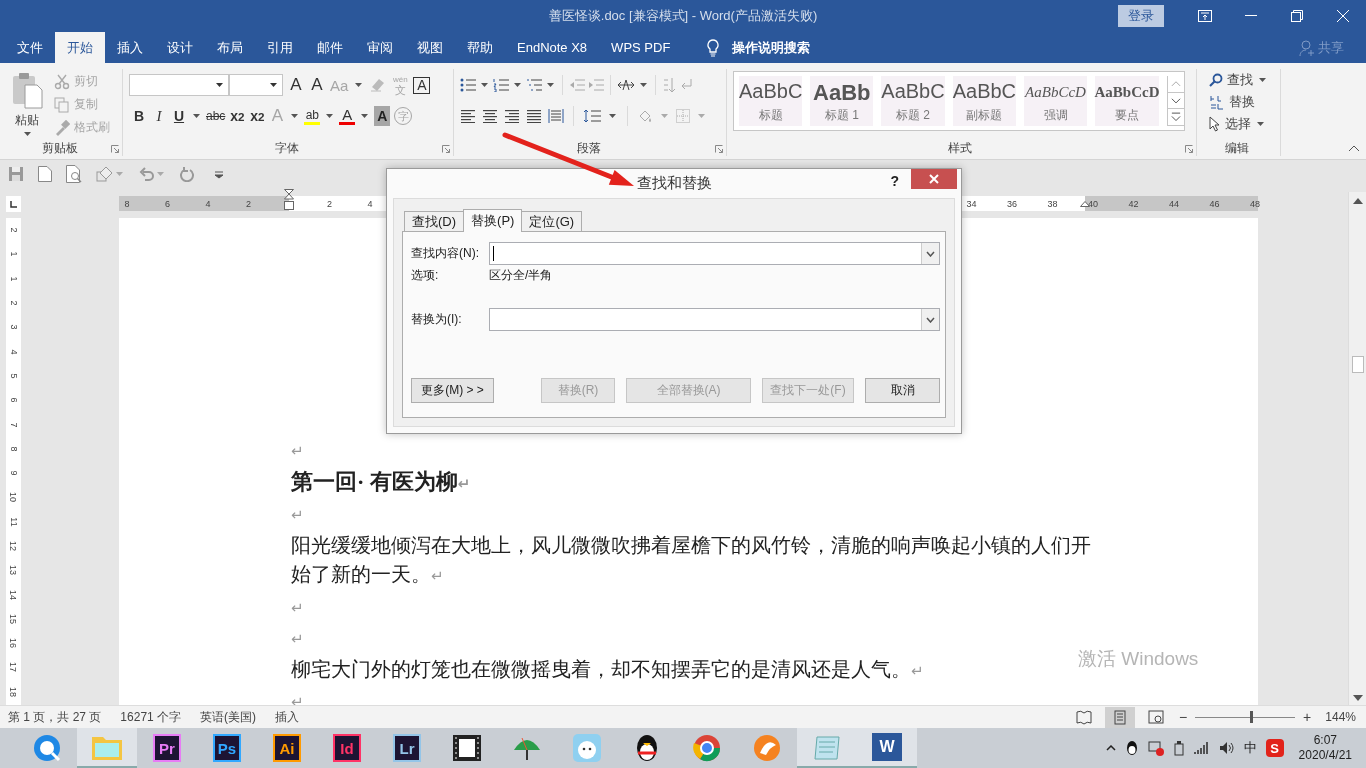  I want to click on signal-icon, so click(1201, 748).